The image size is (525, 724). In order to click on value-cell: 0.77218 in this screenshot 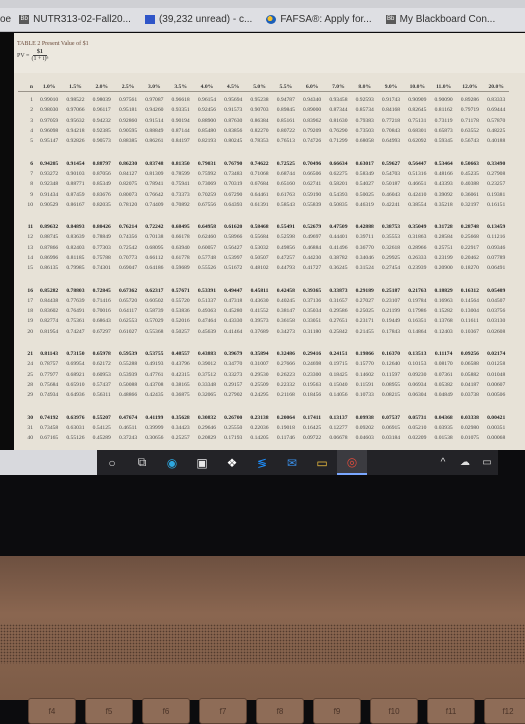, I will do `click(391, 120)`.